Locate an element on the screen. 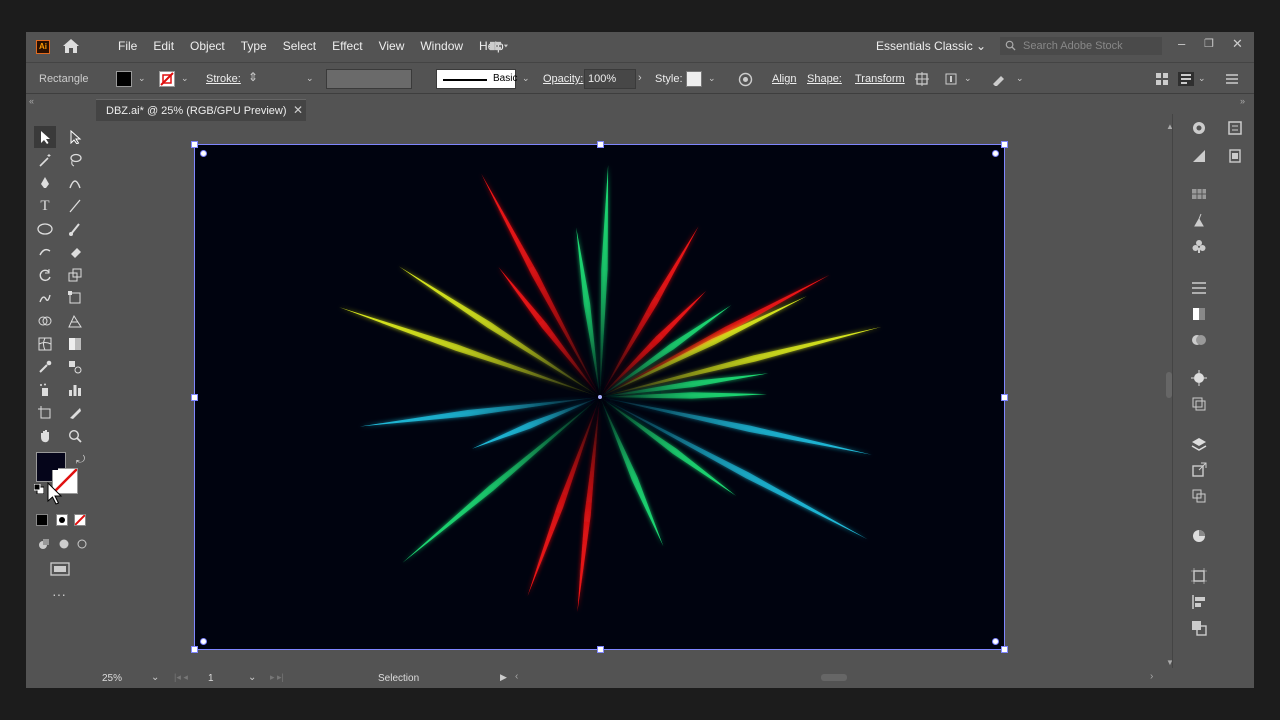 This screenshot has height=720, width=1280. color-guide-icon is located at coordinates (1199, 156).